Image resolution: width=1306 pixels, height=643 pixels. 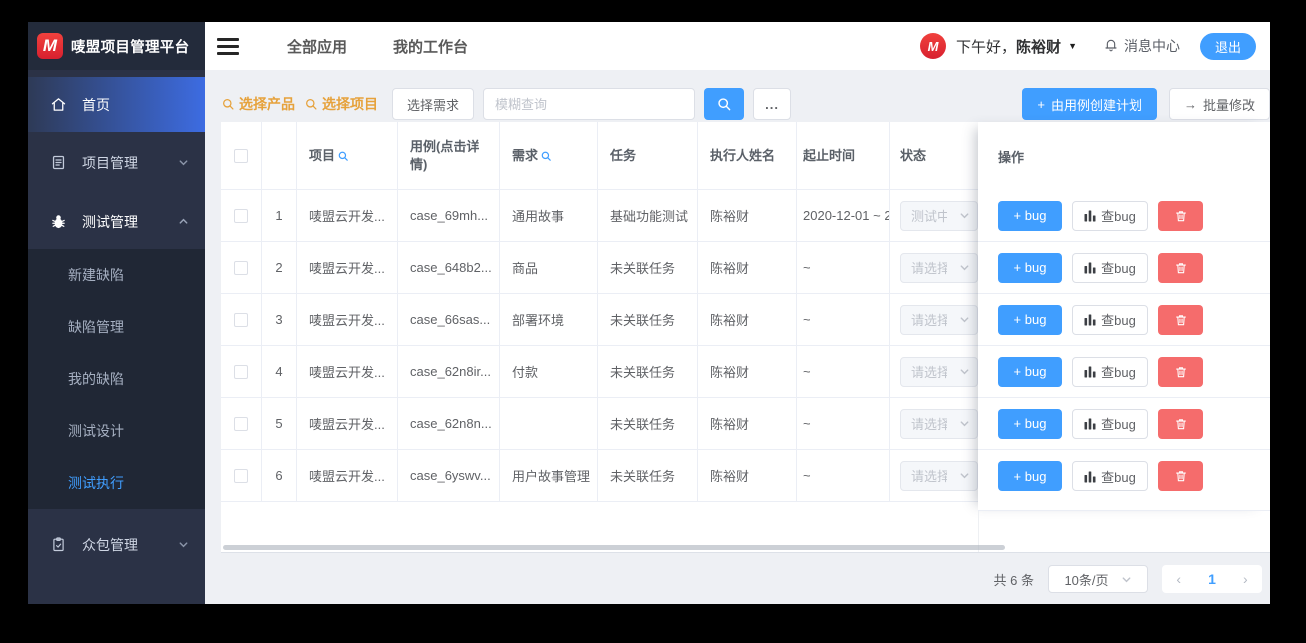 I want to click on sidebar-item-partial: 接口管理, so click(x=116, y=594).